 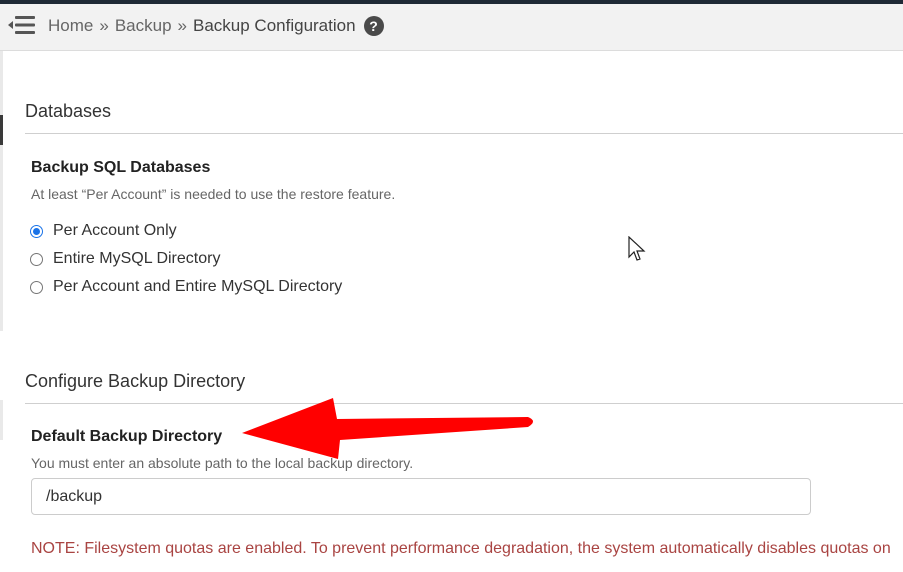 What do you see at coordinates (135, 381) in the screenshot?
I see `backup-directory-section-title: Configure Backup Directory` at bounding box center [135, 381].